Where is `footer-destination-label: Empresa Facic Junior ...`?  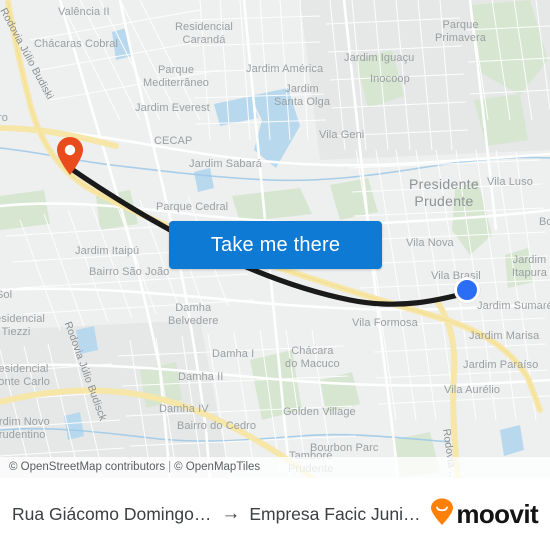
footer-destination-label: Empresa Facic Junior ... is located at coordinates (339, 514).